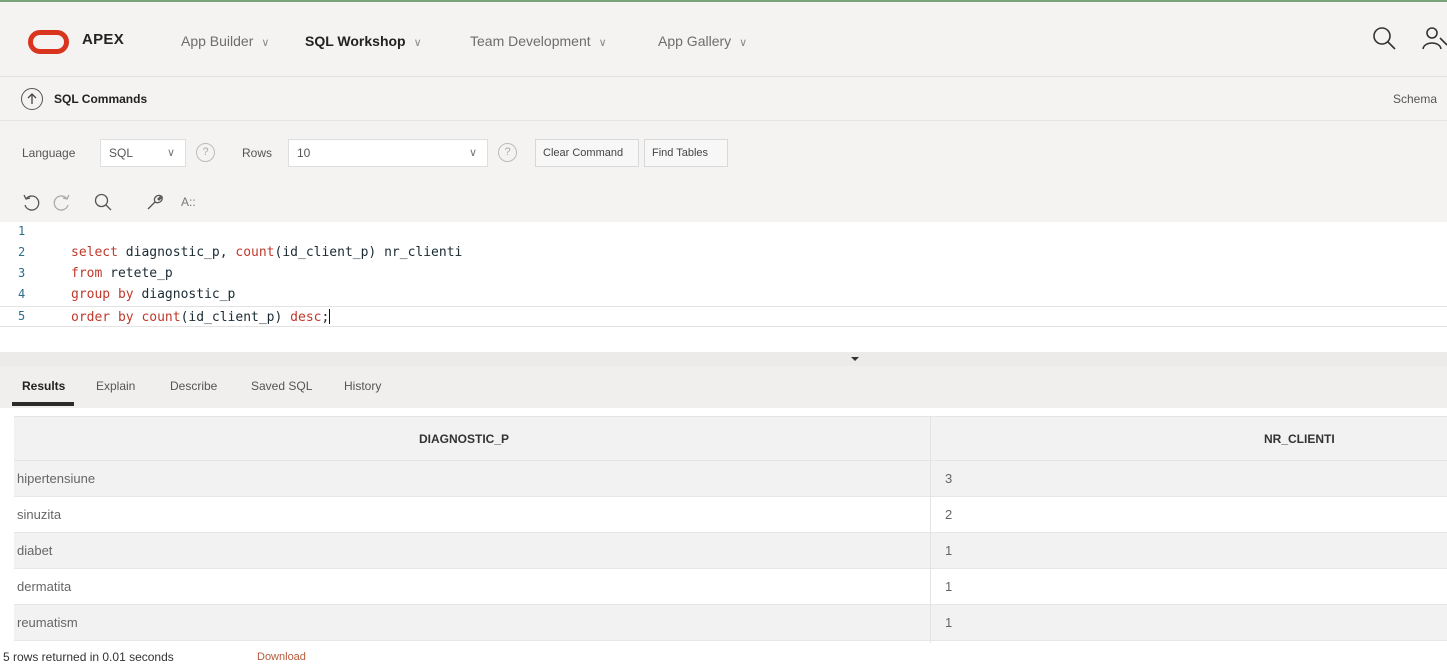 The image size is (1447, 671). I want to click on editor-toolbar: A::, so click(723, 202).